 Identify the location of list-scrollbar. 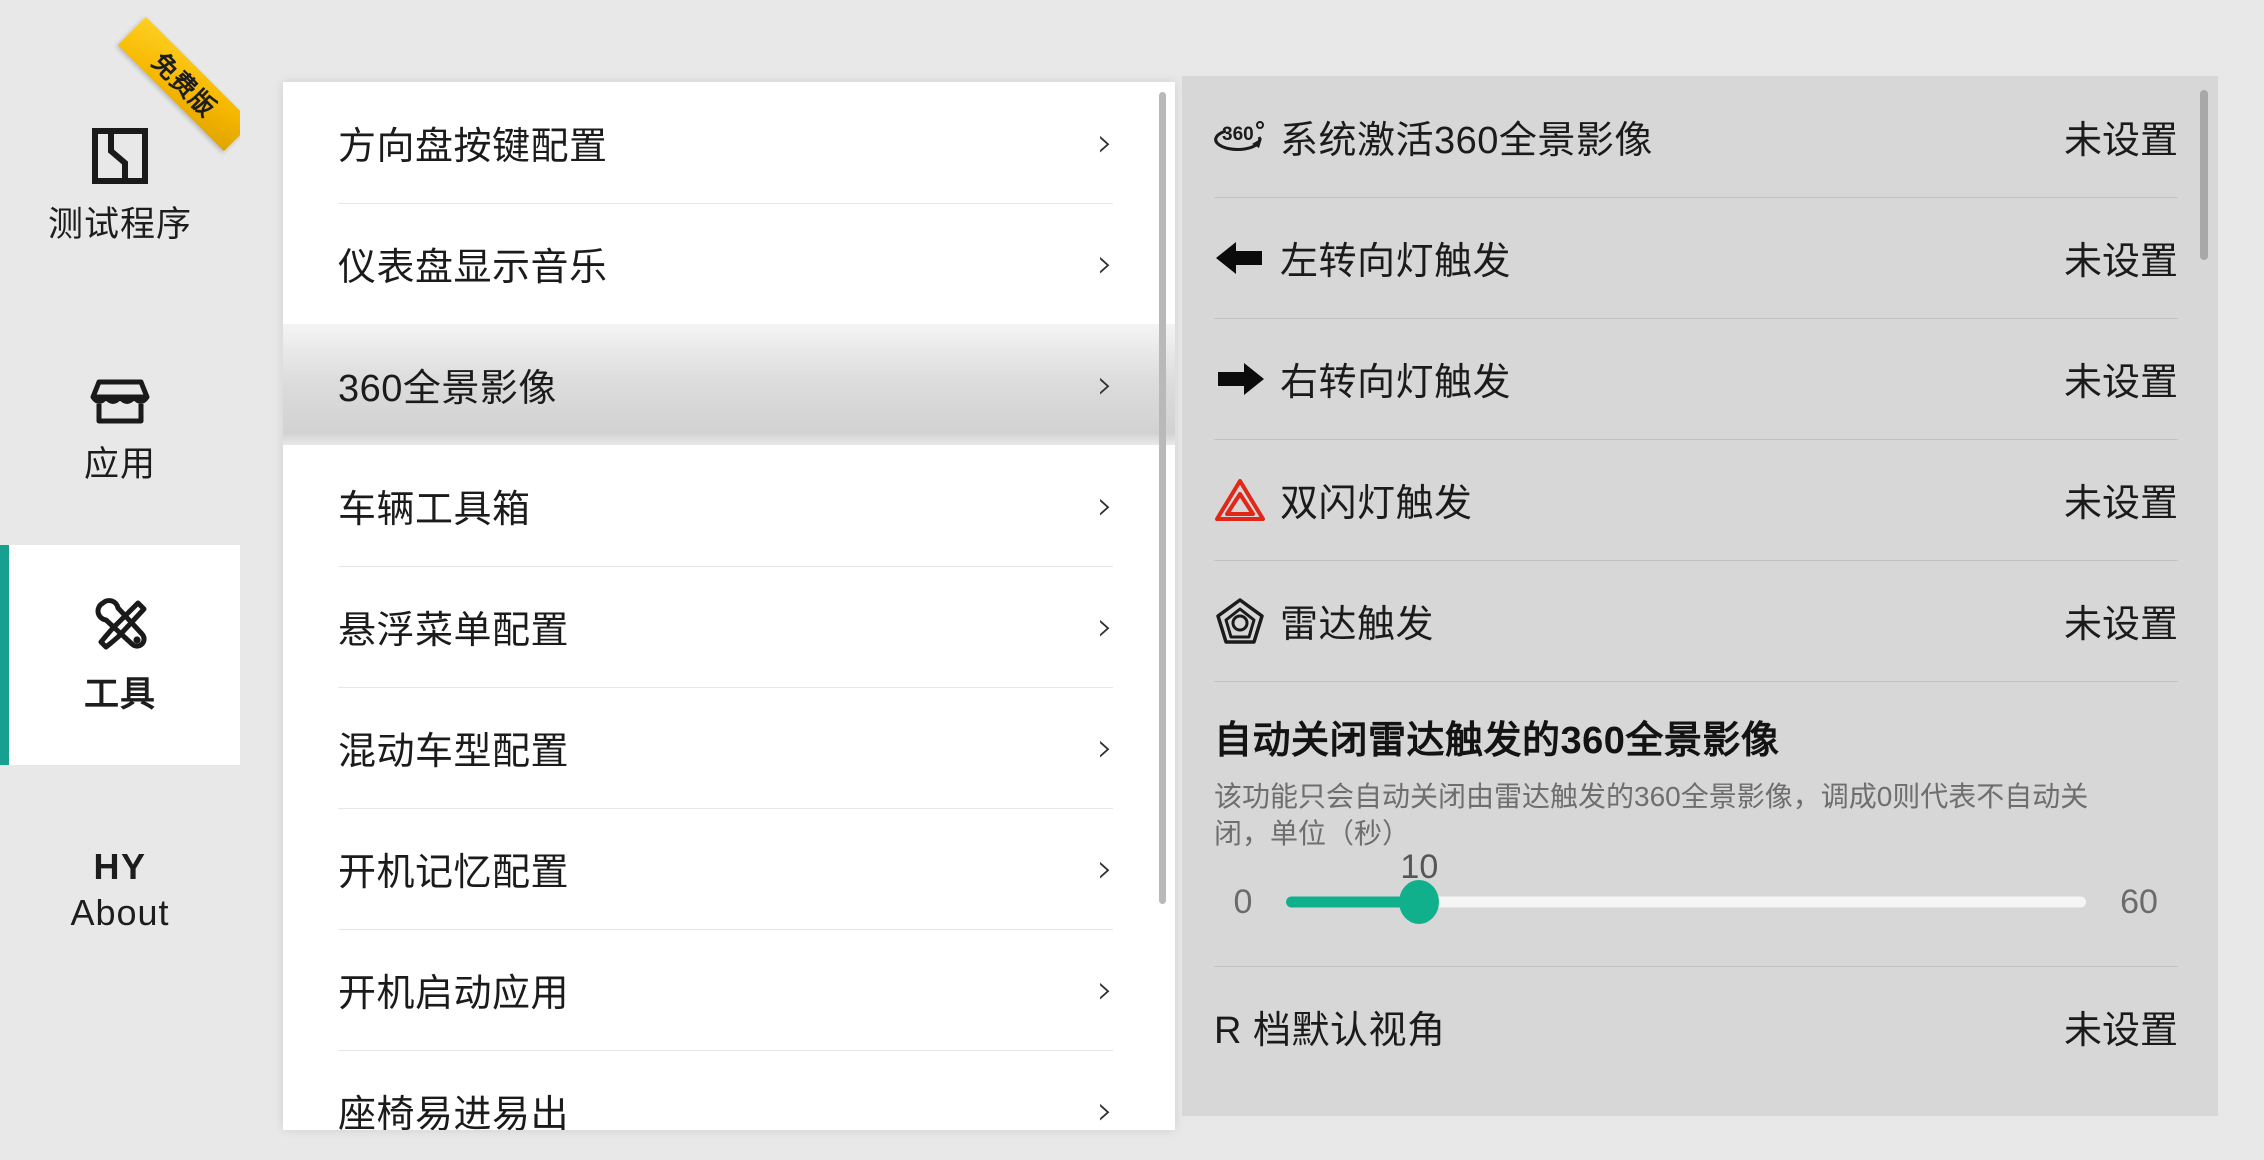
(1162, 597).